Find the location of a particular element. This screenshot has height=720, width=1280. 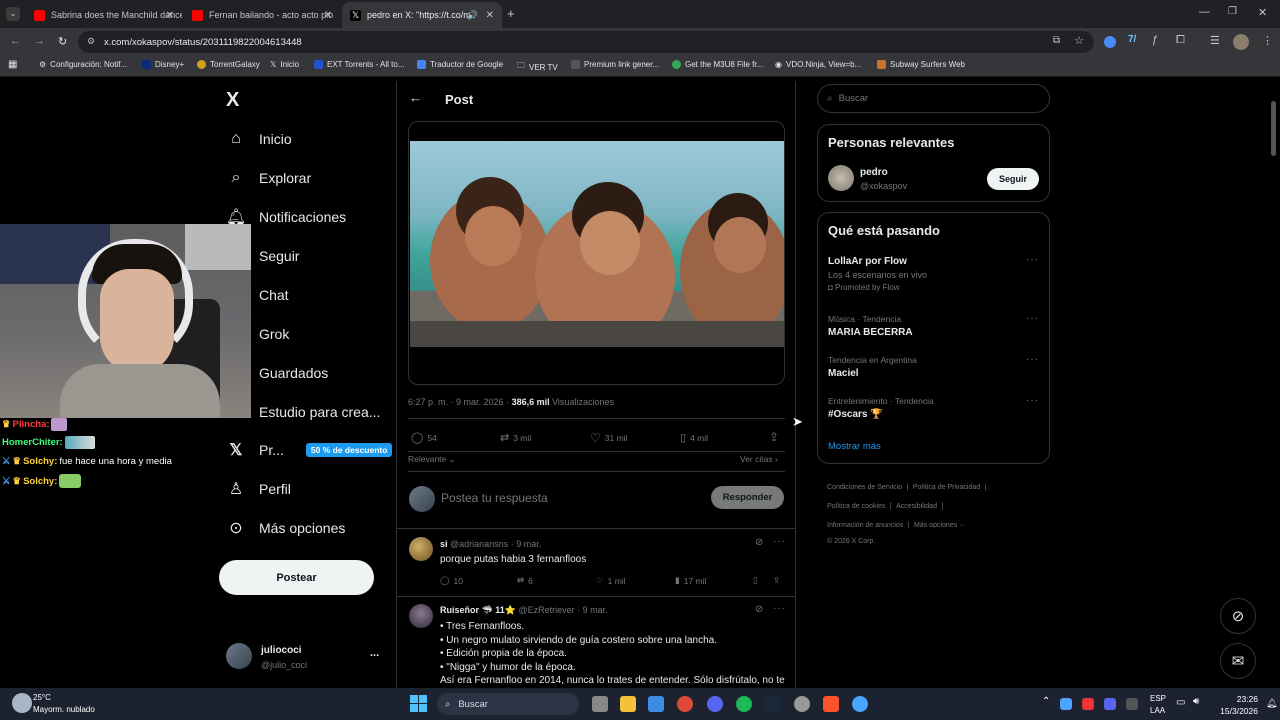

task-view-icon is located at coordinates (600, 704).